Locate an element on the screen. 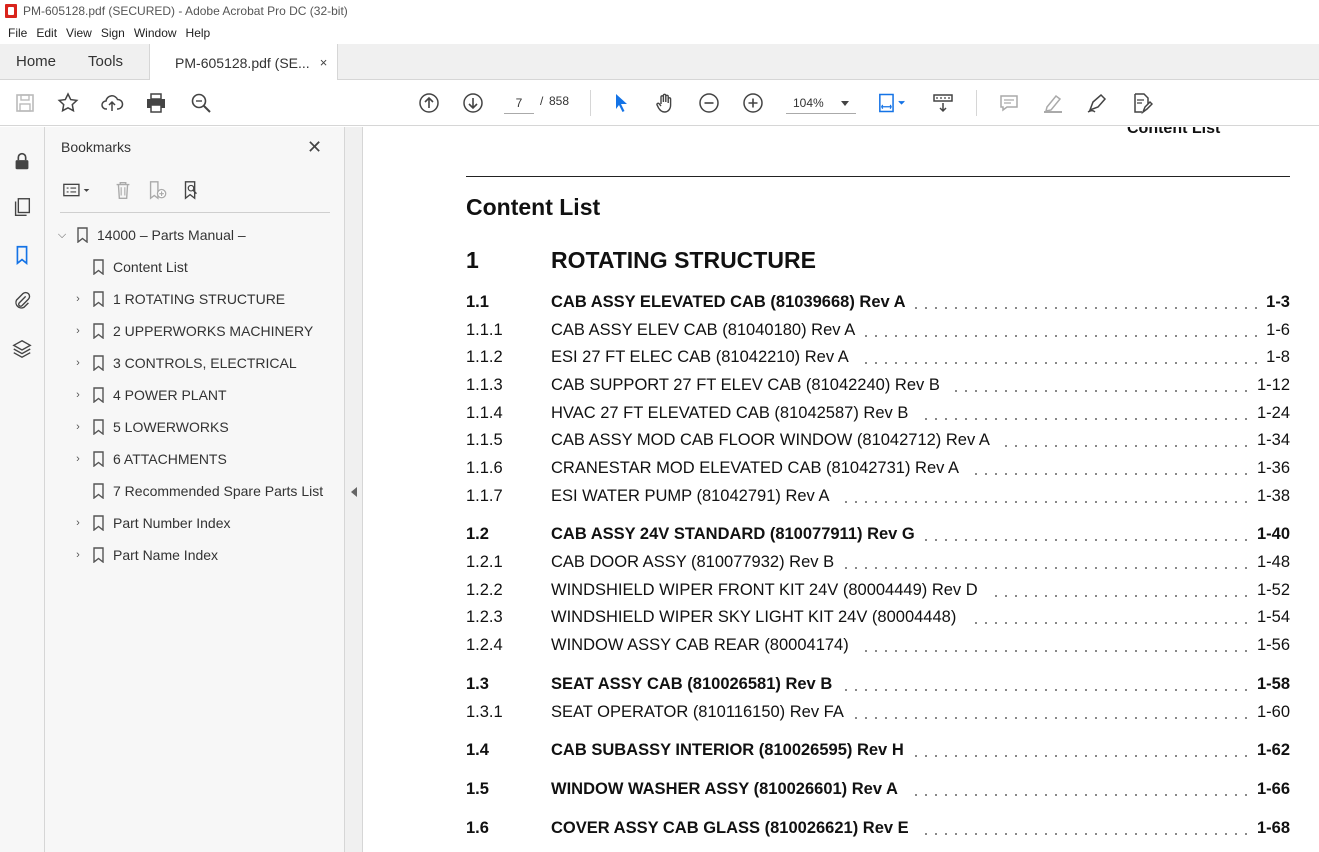  bookmark-item-power-plant: › 4 POWER PLANT is located at coordinates (149, 395).